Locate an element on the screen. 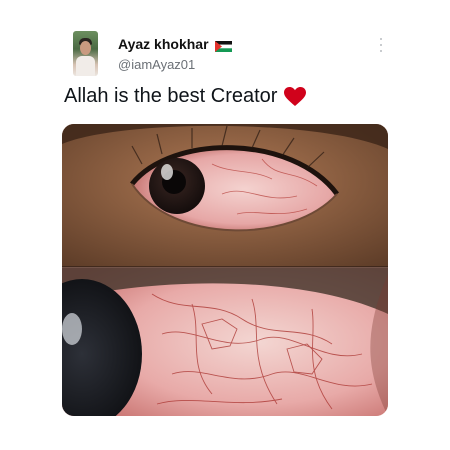 The width and height of the screenshot is (450, 450). red-heart-icon is located at coordinates (295, 96).